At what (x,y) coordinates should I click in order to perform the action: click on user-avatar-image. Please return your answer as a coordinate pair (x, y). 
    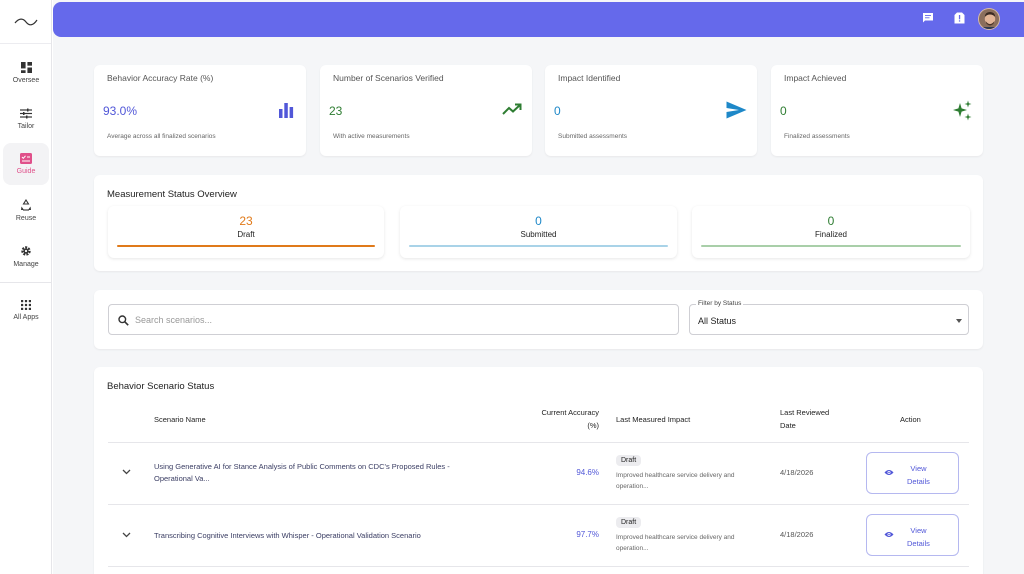
    Looking at the image, I should click on (989, 19).